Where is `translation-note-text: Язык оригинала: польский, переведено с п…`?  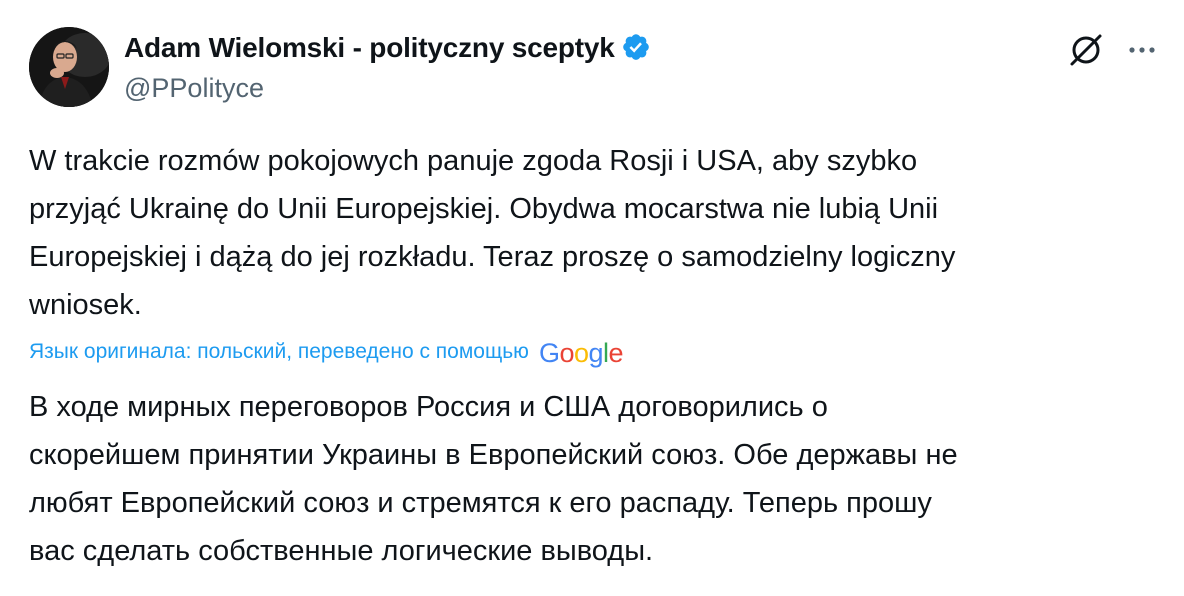
translation-note-text: Язык оригинала: польский, переведено с п… is located at coordinates (279, 351).